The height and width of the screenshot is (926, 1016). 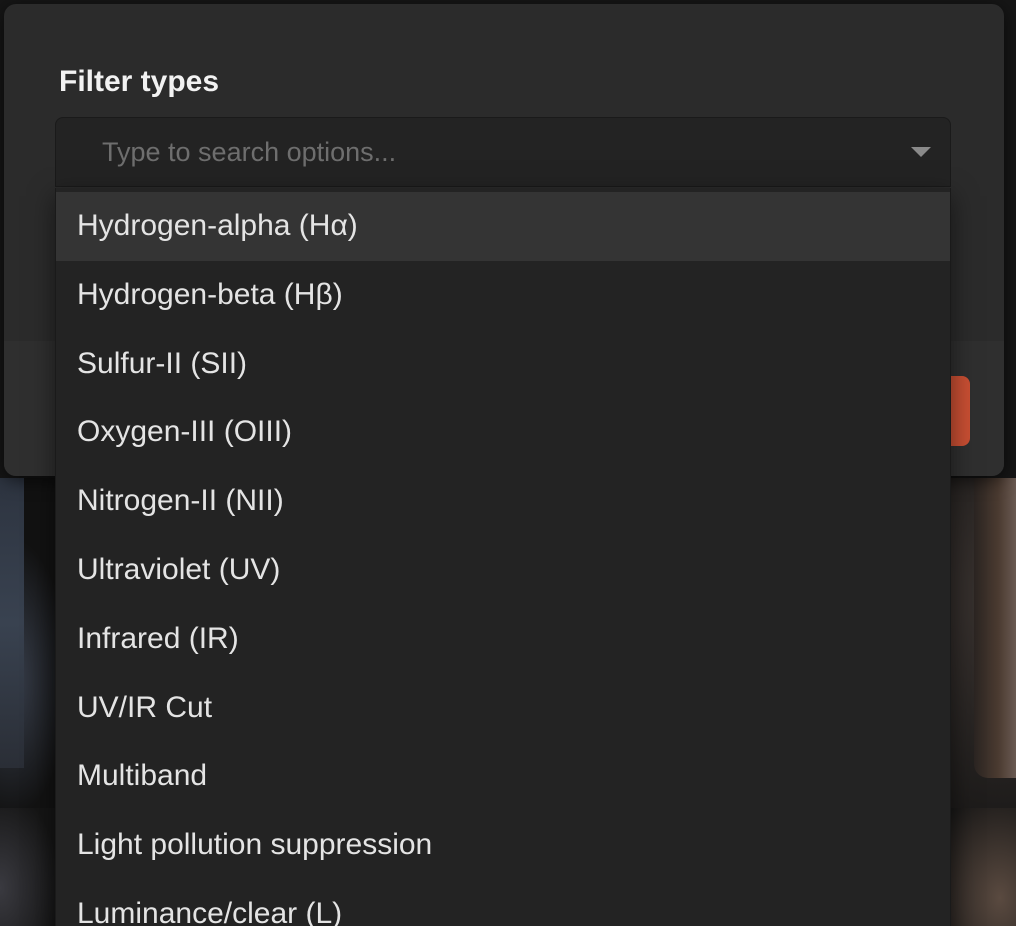 What do you see at coordinates (995, 628) in the screenshot?
I see `background-image-card-right` at bounding box center [995, 628].